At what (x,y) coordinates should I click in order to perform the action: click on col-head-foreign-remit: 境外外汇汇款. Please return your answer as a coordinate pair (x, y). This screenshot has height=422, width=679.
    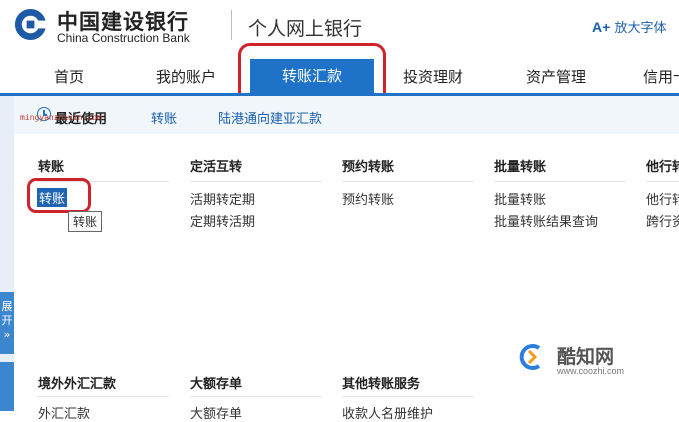
    Looking at the image, I should click on (77, 384).